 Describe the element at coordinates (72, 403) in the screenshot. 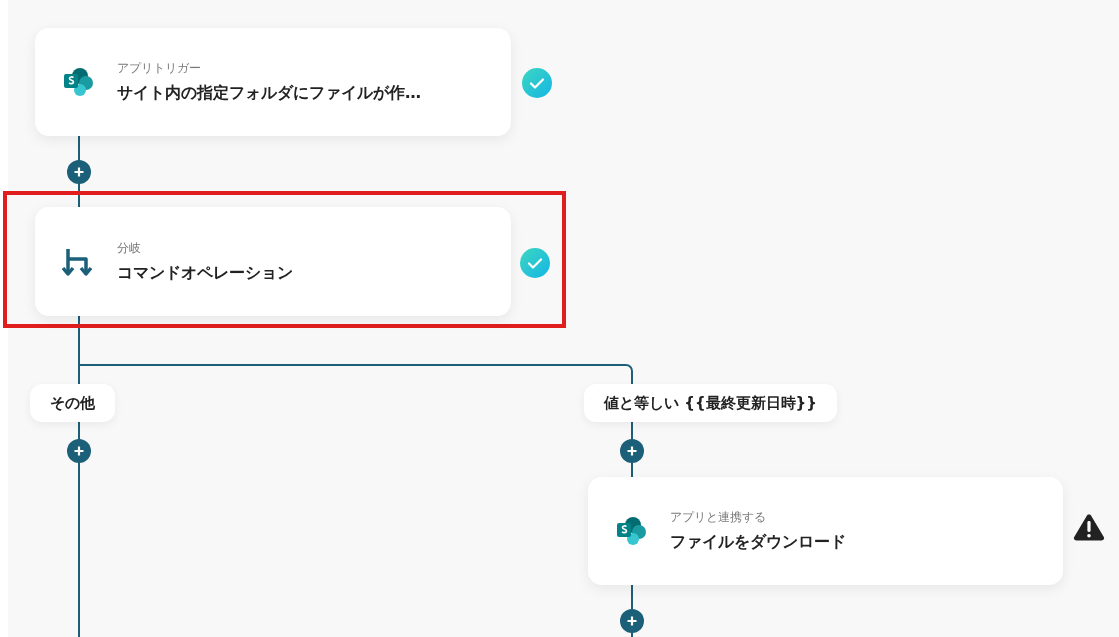

I see `branch-label: その他` at that location.